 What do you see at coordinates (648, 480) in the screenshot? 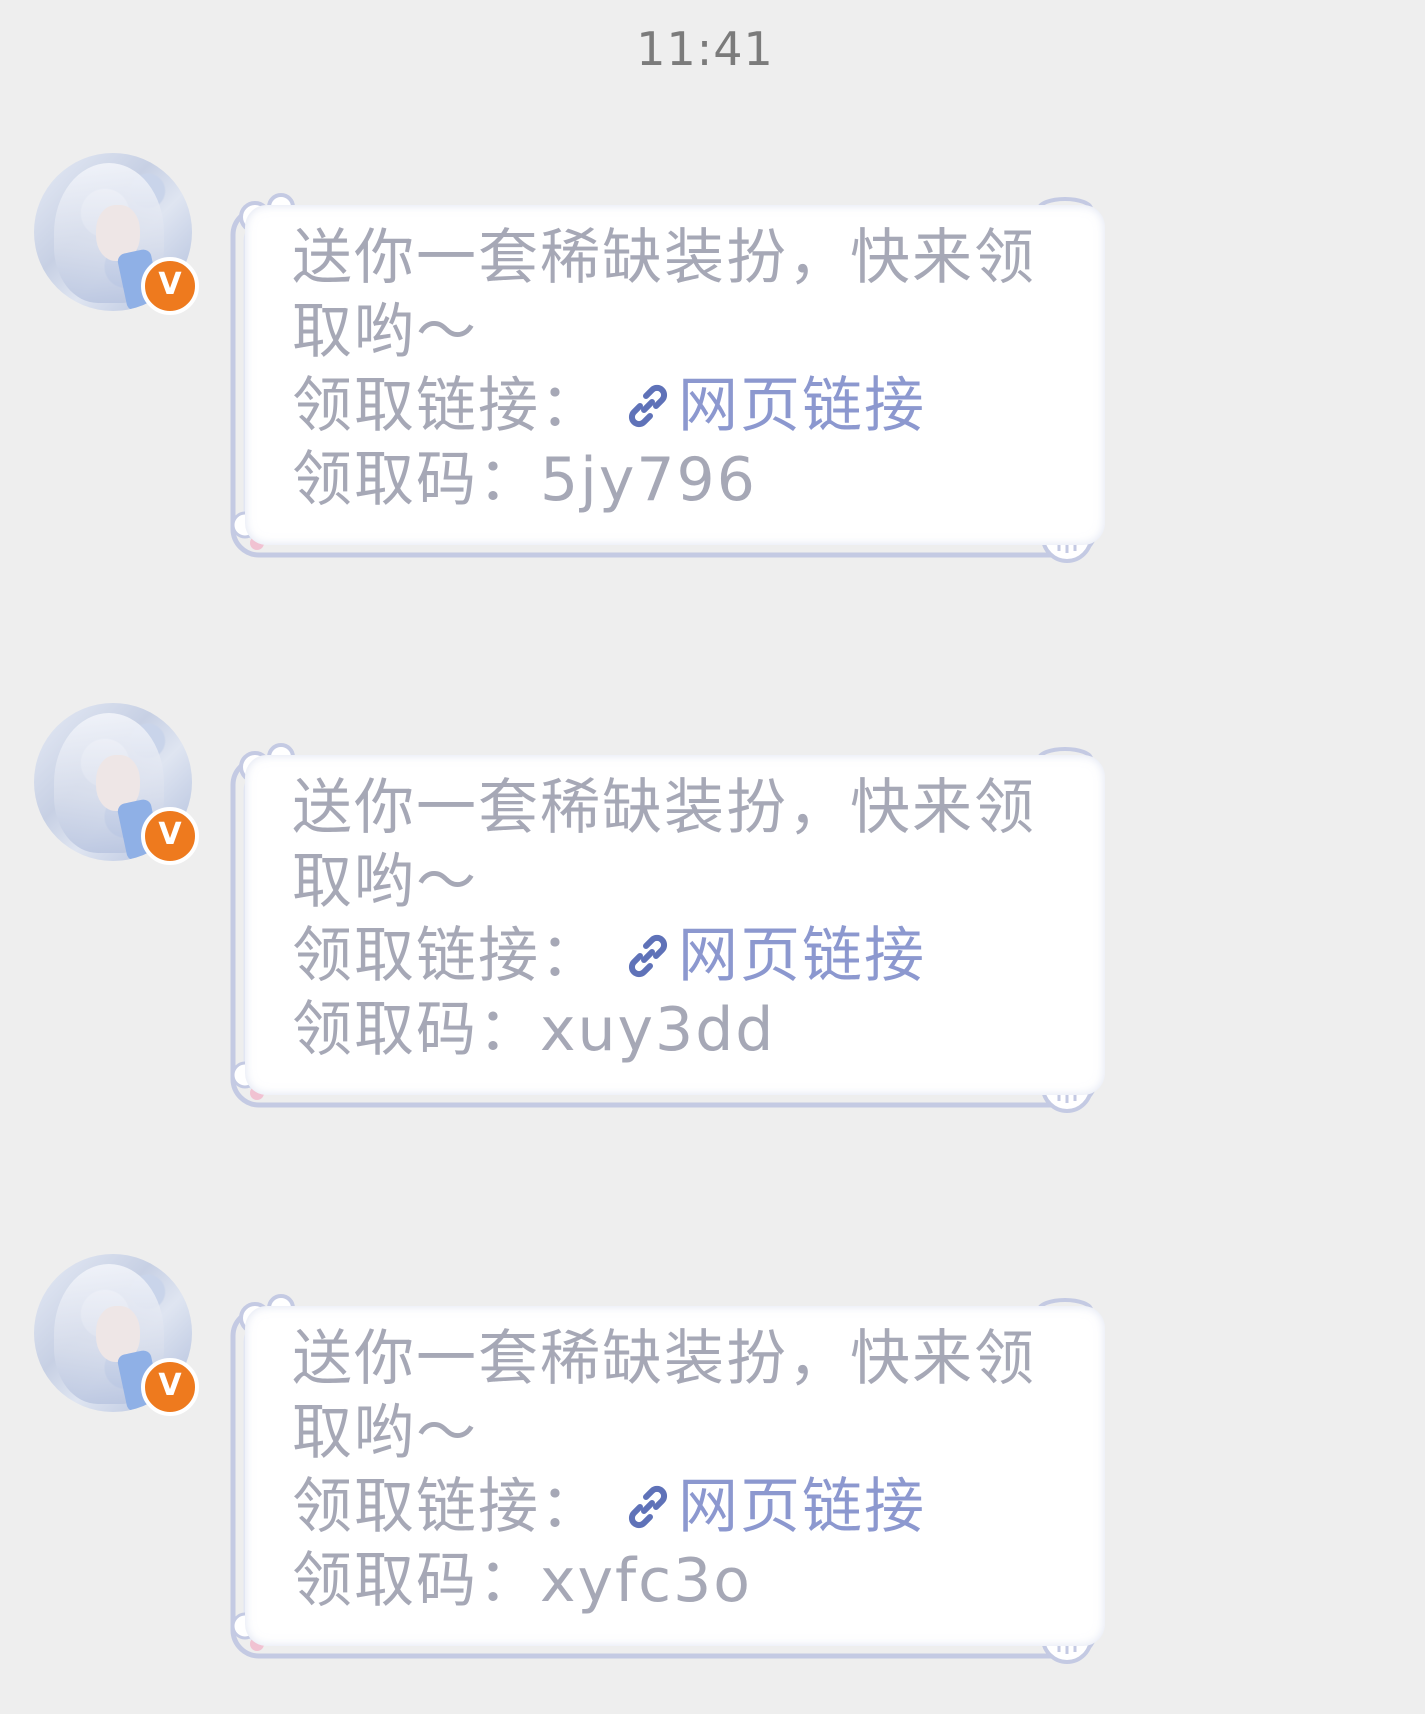
I see `redeem-code: 5jy796` at bounding box center [648, 480].